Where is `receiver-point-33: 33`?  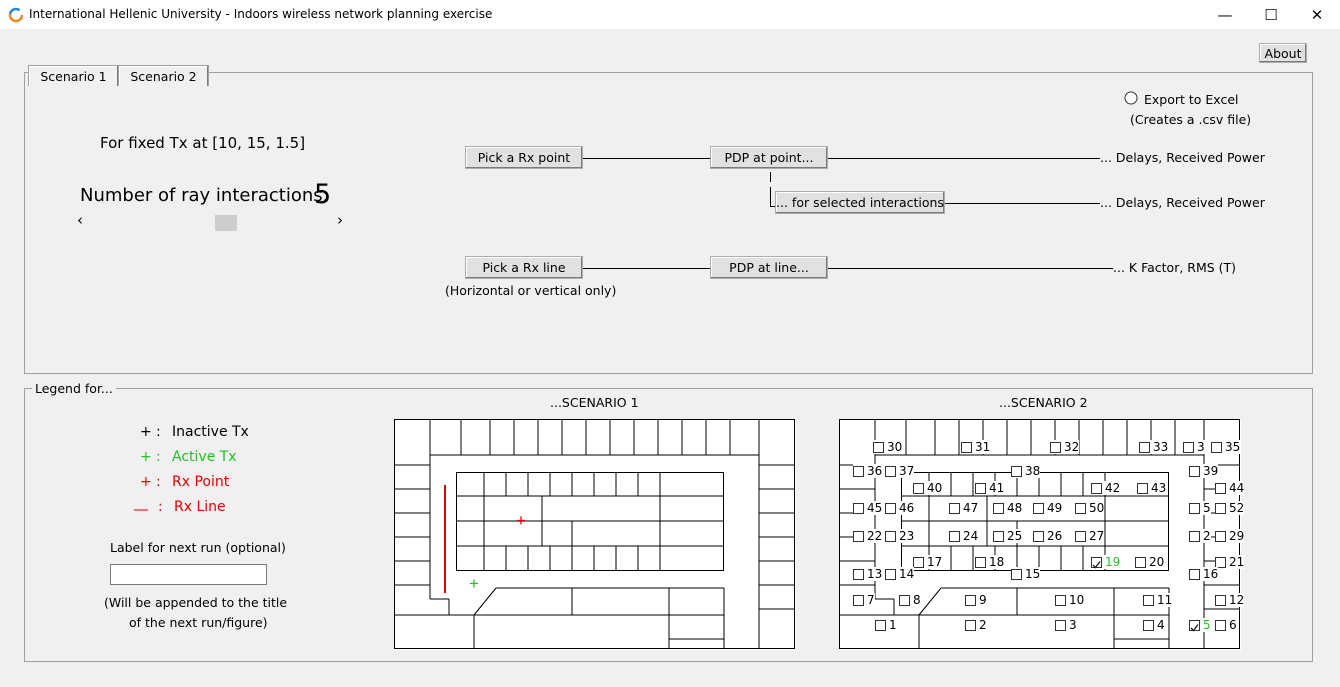 receiver-point-33: 33 is located at coordinates (1154, 447).